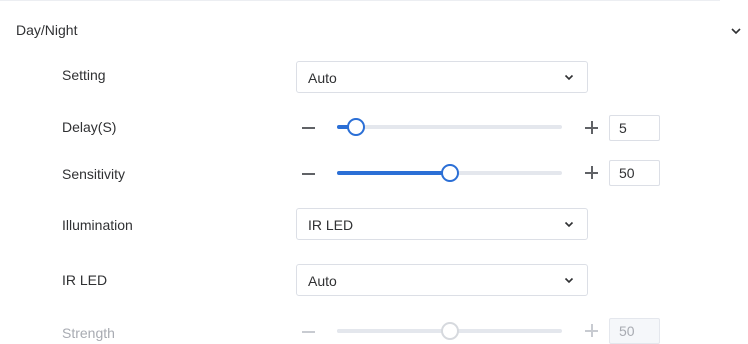 This screenshot has height=344, width=748. I want to click on delay-plus-icon, so click(591, 127).